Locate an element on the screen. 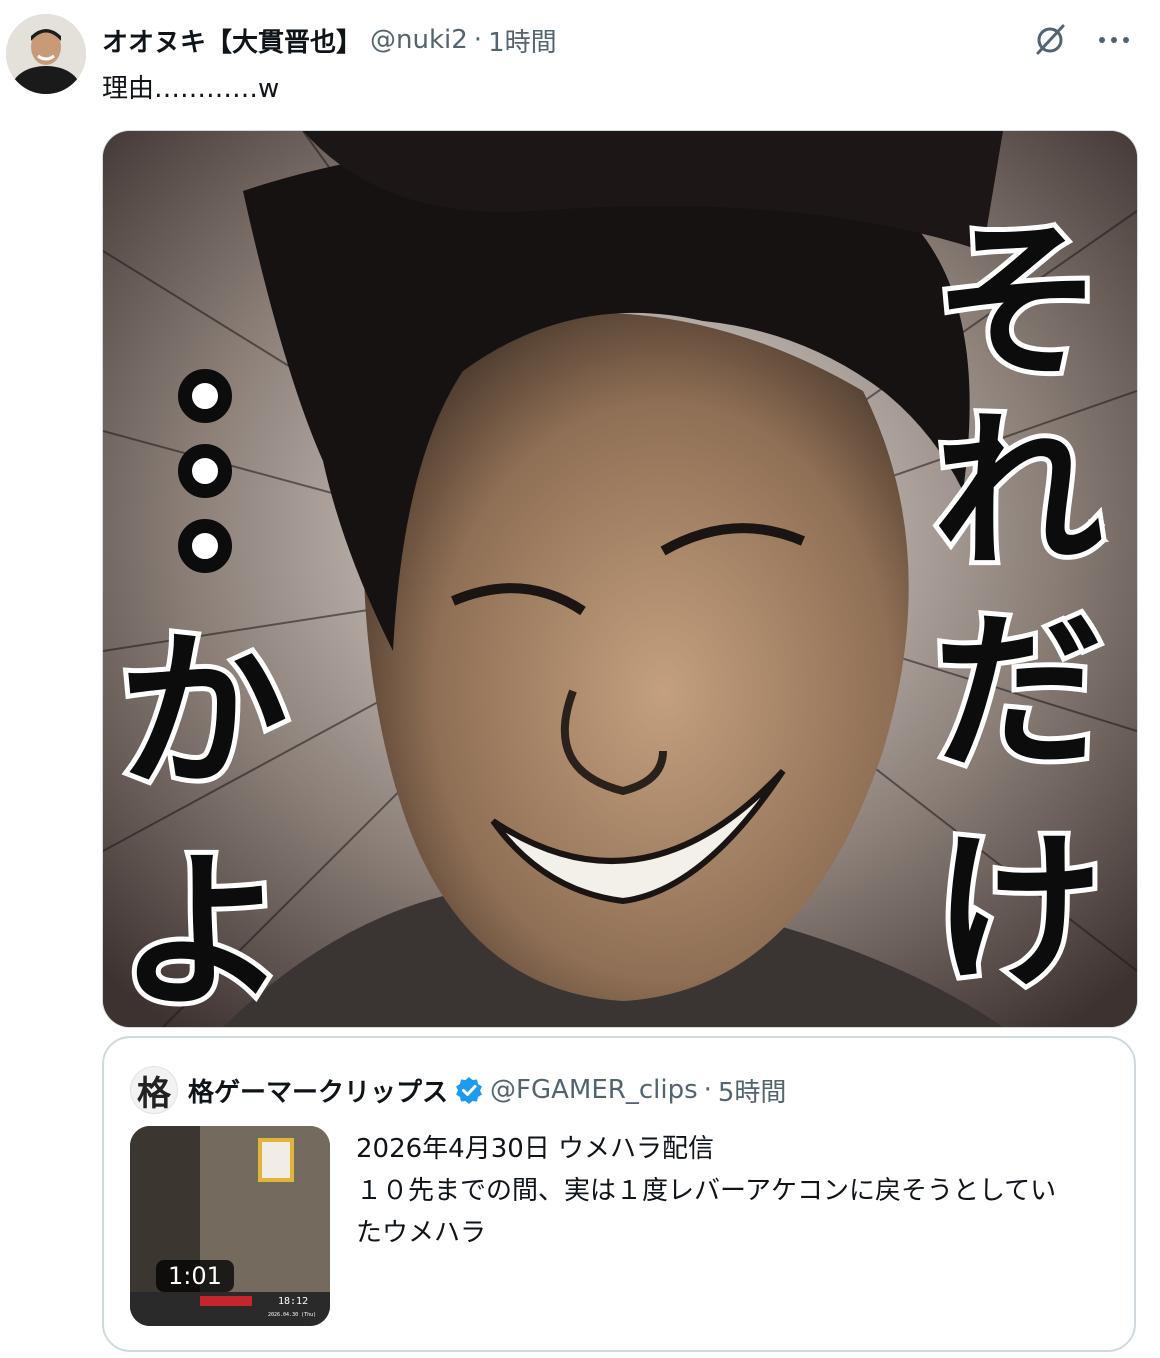  grok-icon is located at coordinates (1050, 40).